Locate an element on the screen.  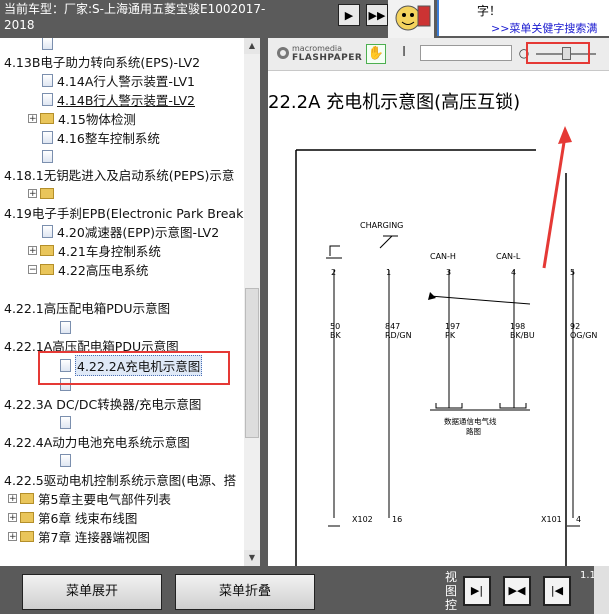
bus-note-line2: 路图 is located at coordinates (473, 431).